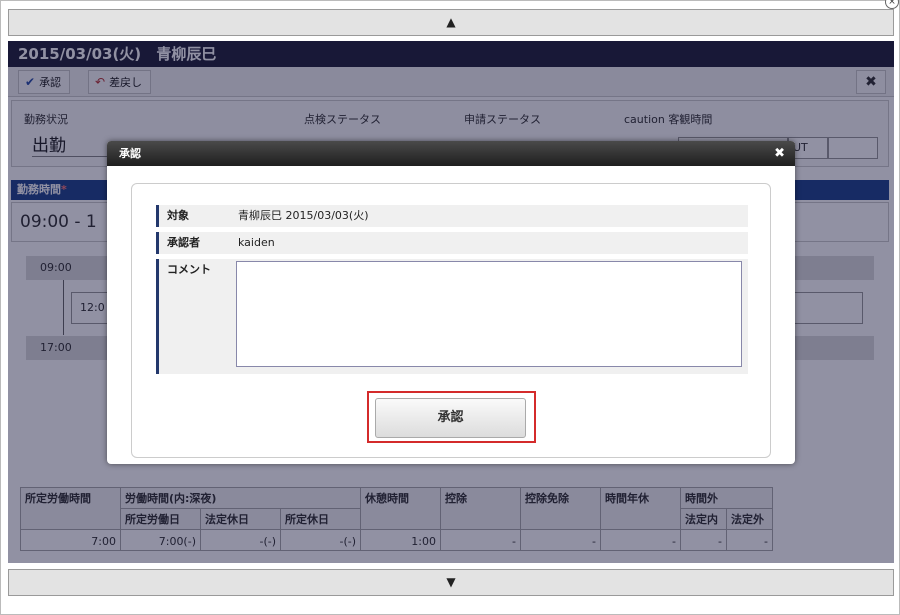  I want to click on comment-textarea, so click(489, 314).